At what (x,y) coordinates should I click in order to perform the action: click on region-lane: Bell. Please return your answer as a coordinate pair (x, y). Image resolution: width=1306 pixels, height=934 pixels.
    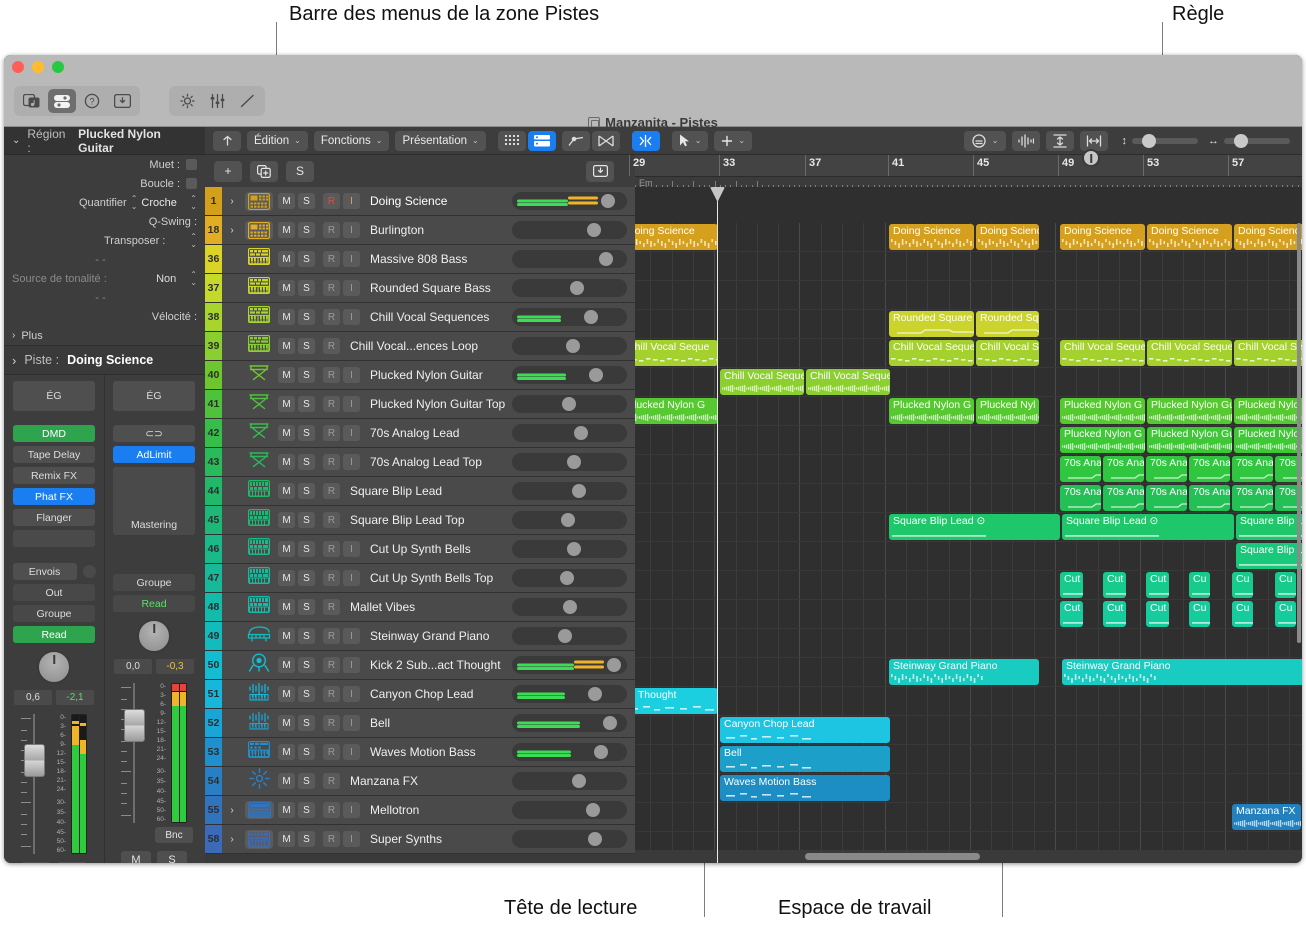
    Looking at the image, I should click on (968, 759).